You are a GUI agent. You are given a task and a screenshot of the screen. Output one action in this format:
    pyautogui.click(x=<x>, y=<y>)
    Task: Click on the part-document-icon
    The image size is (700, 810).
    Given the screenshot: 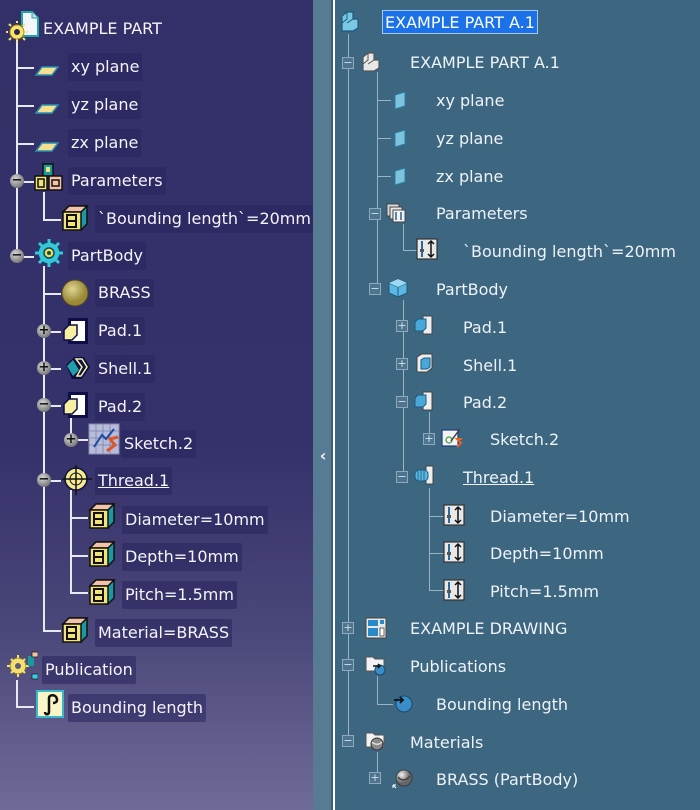 What is the action you would take?
    pyautogui.click(x=23, y=27)
    